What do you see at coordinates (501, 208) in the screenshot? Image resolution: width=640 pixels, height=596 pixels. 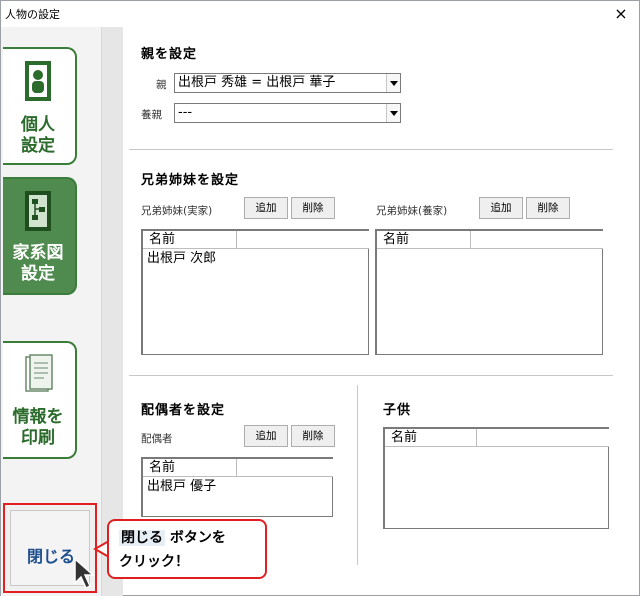 I see `add-adoptive-sibling-button: 追加` at bounding box center [501, 208].